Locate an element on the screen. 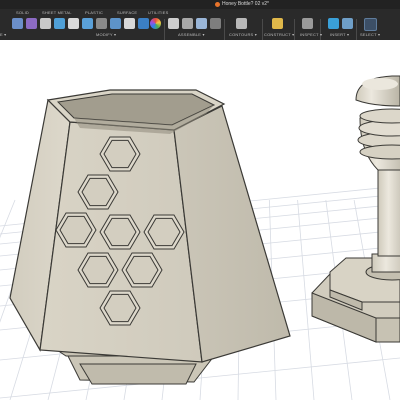 The height and width of the screenshot is (400, 400). replace-face-icon is located at coordinates (101, 23).